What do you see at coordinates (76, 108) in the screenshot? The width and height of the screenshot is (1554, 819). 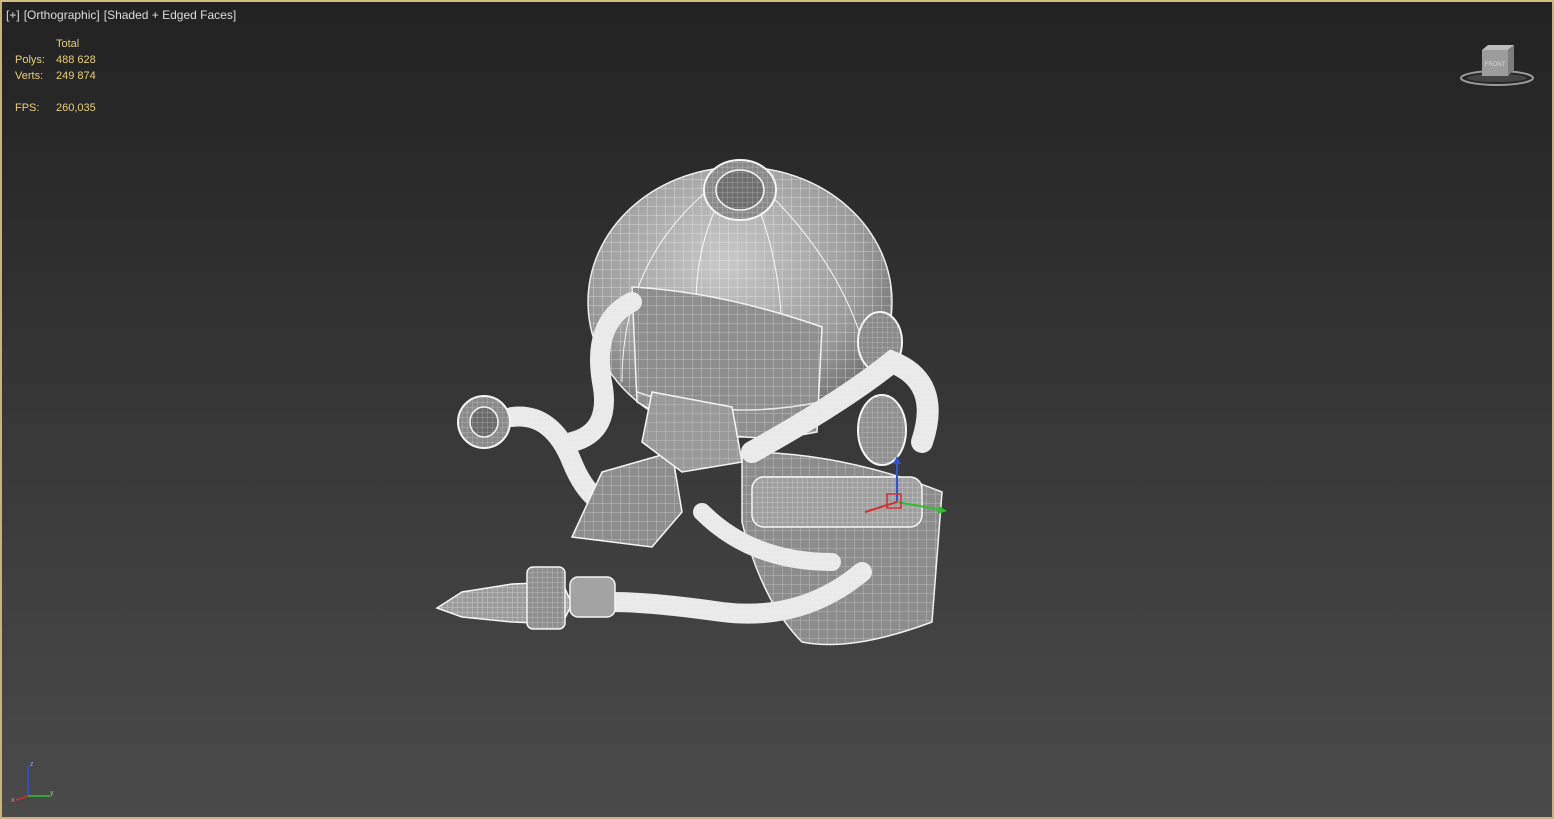 I see `fps-value: 260,035` at bounding box center [76, 108].